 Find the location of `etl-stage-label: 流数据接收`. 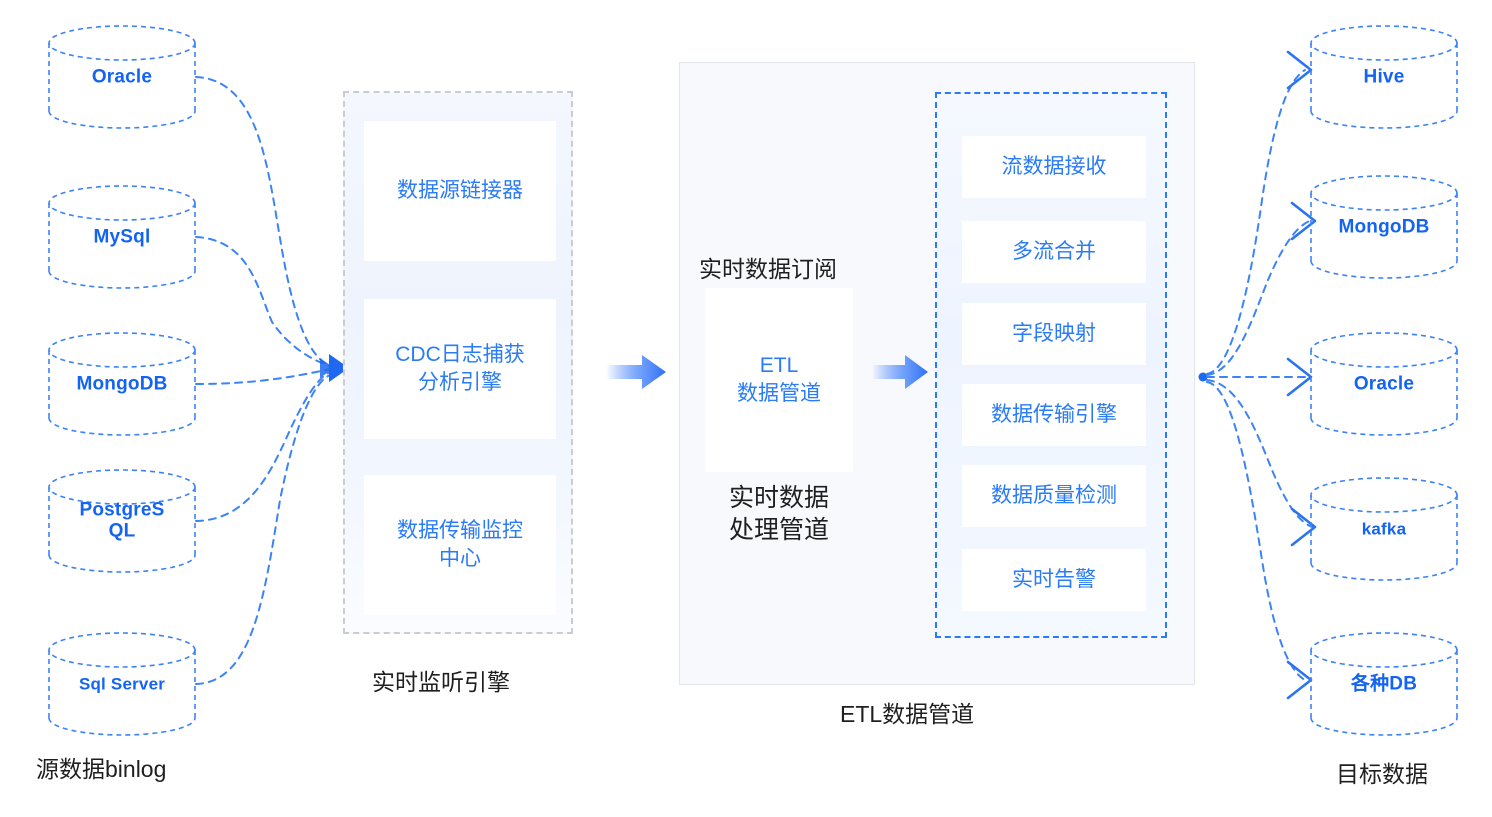

etl-stage-label: 流数据接收 is located at coordinates (1054, 167).